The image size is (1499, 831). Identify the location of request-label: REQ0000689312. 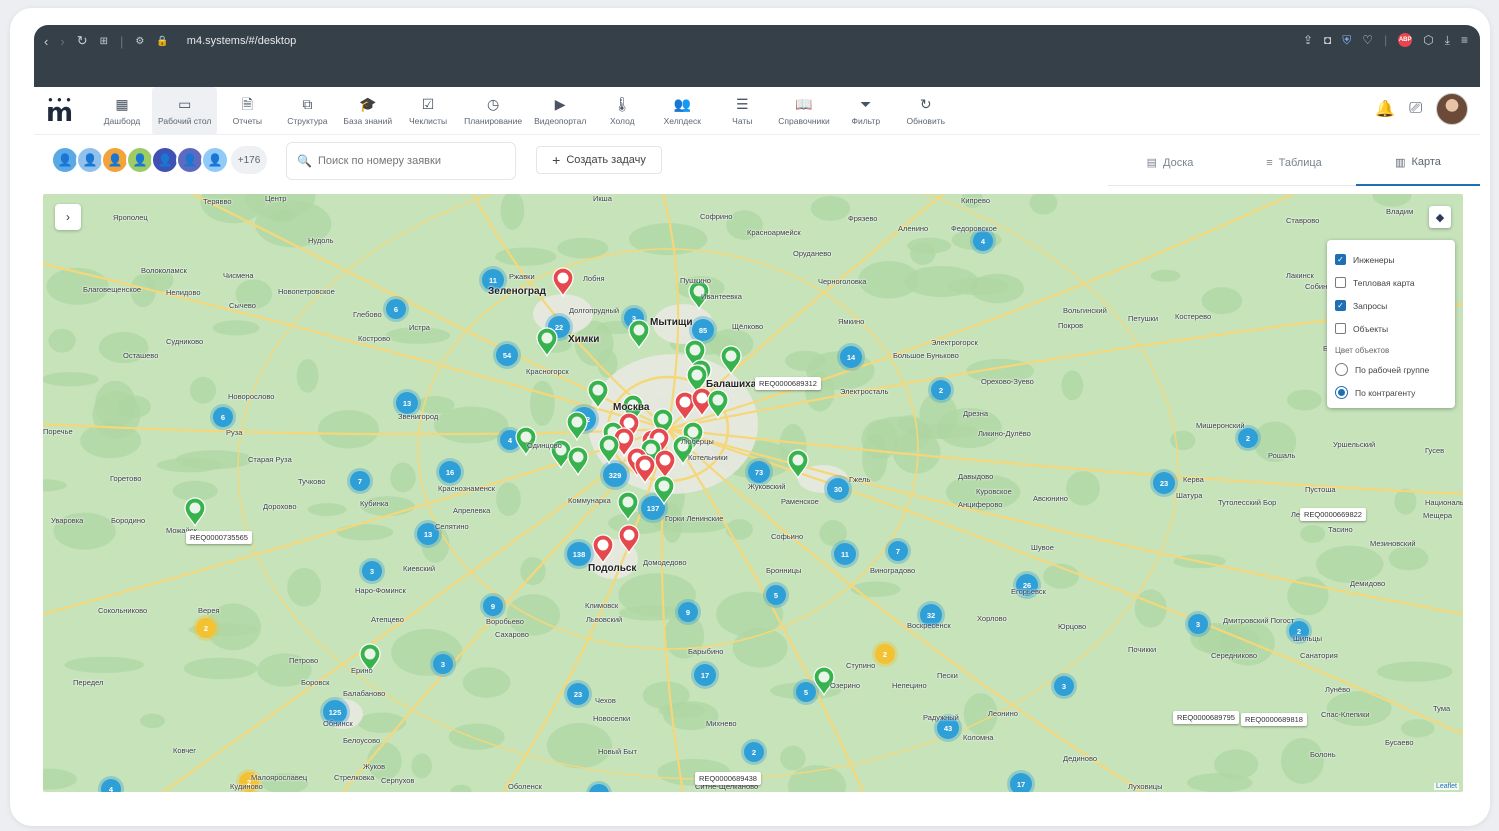
(788, 383).